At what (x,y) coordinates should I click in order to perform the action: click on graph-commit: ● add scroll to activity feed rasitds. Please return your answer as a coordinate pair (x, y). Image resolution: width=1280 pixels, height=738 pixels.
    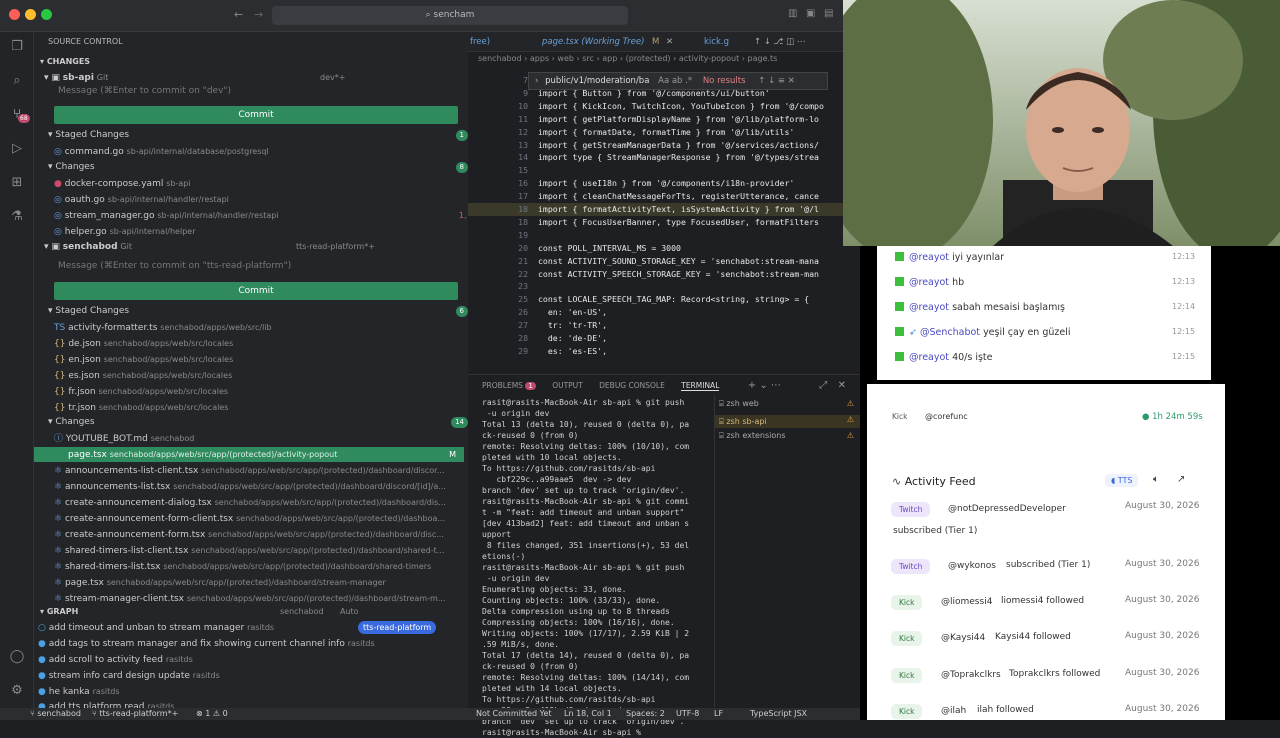
    Looking at the image, I should click on (253, 659).